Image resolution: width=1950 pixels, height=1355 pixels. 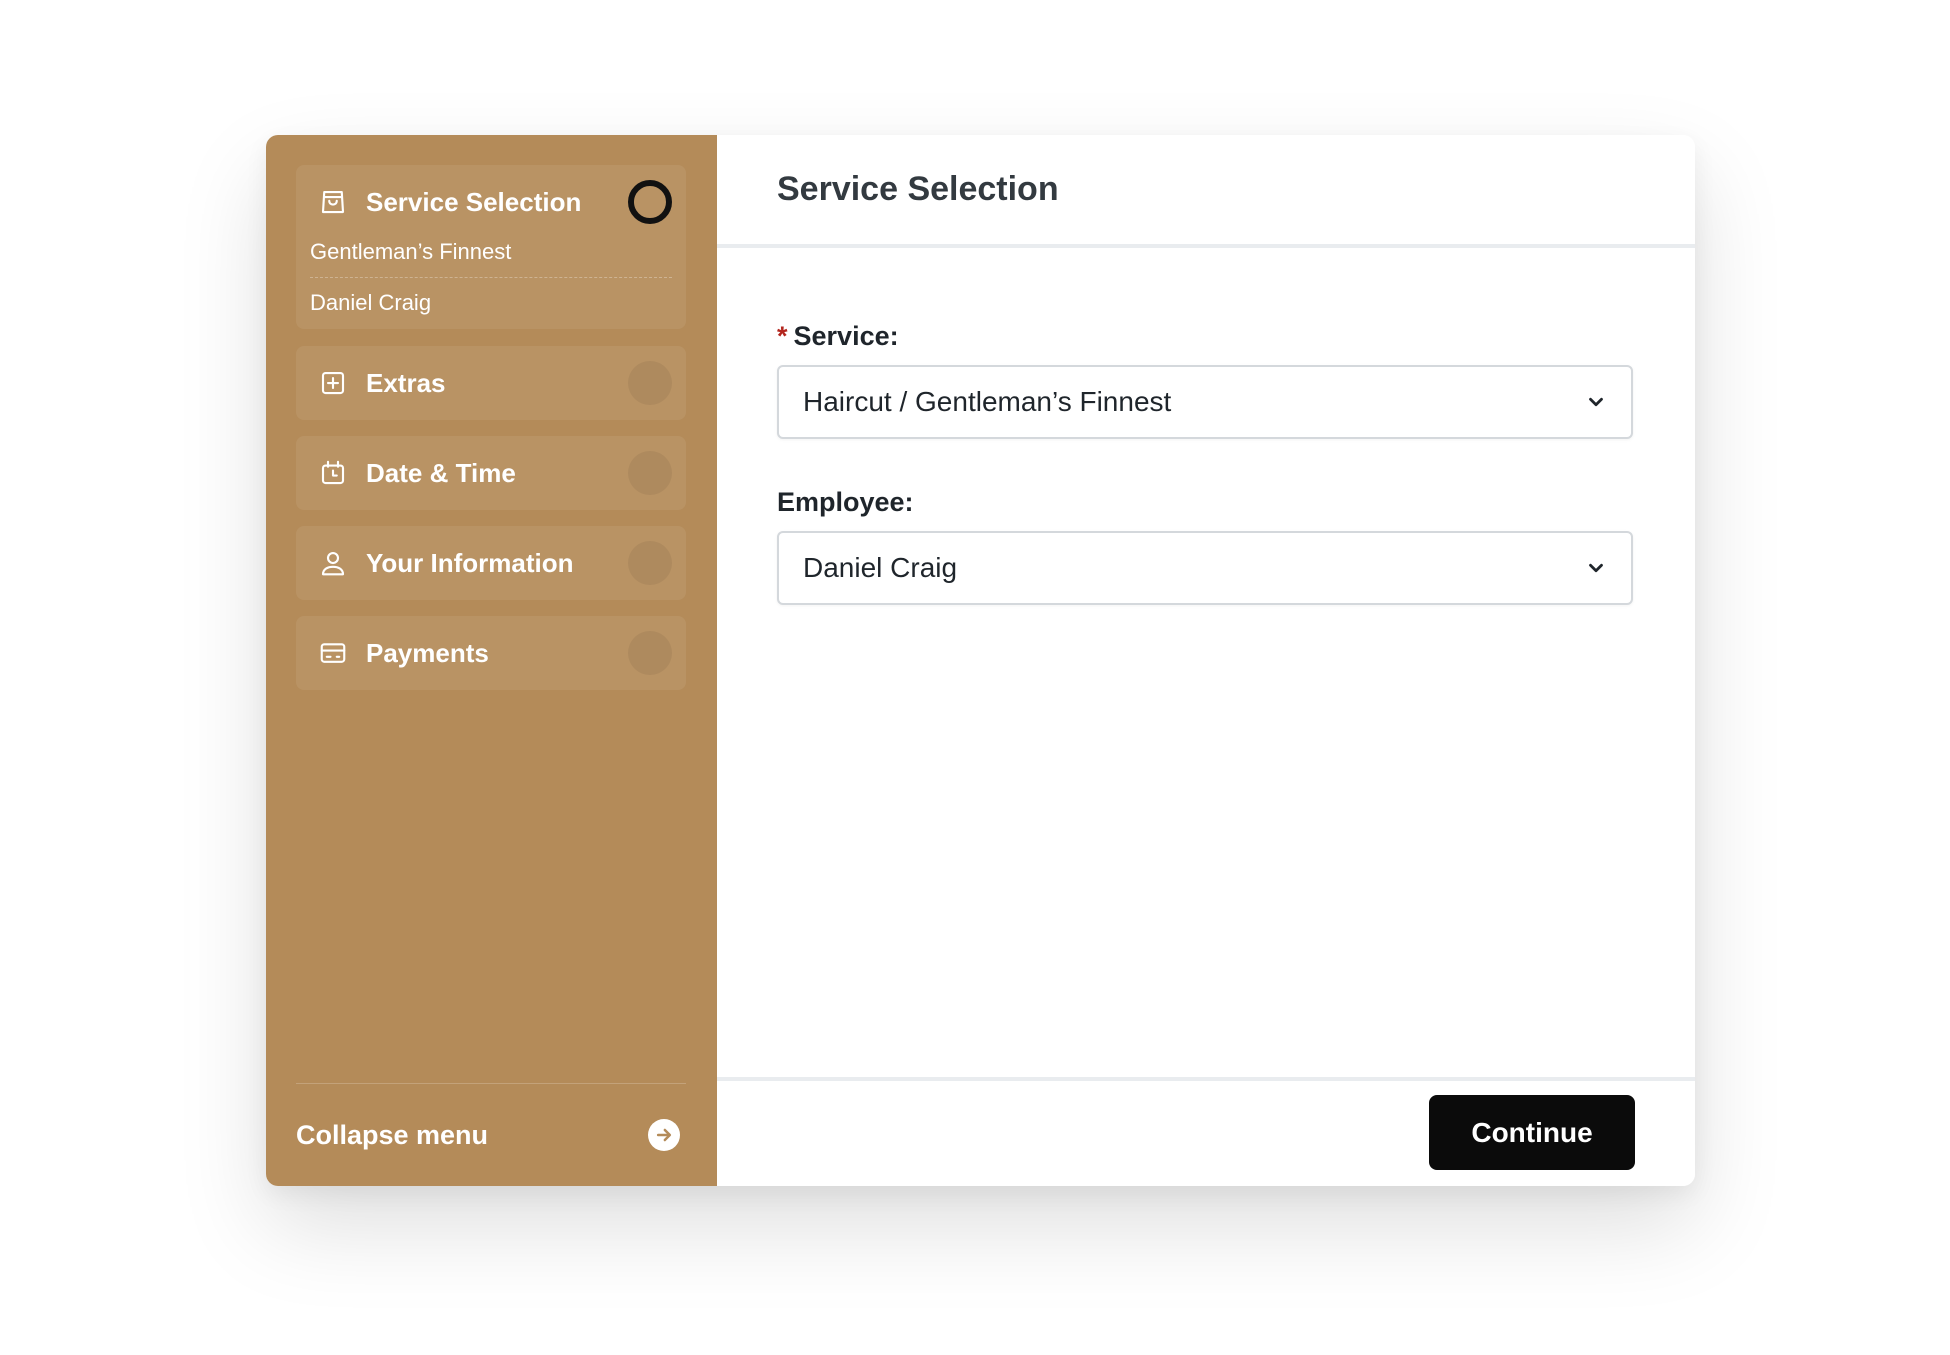 What do you see at coordinates (427, 652) in the screenshot?
I see `sidebar-step-label: Payments` at bounding box center [427, 652].